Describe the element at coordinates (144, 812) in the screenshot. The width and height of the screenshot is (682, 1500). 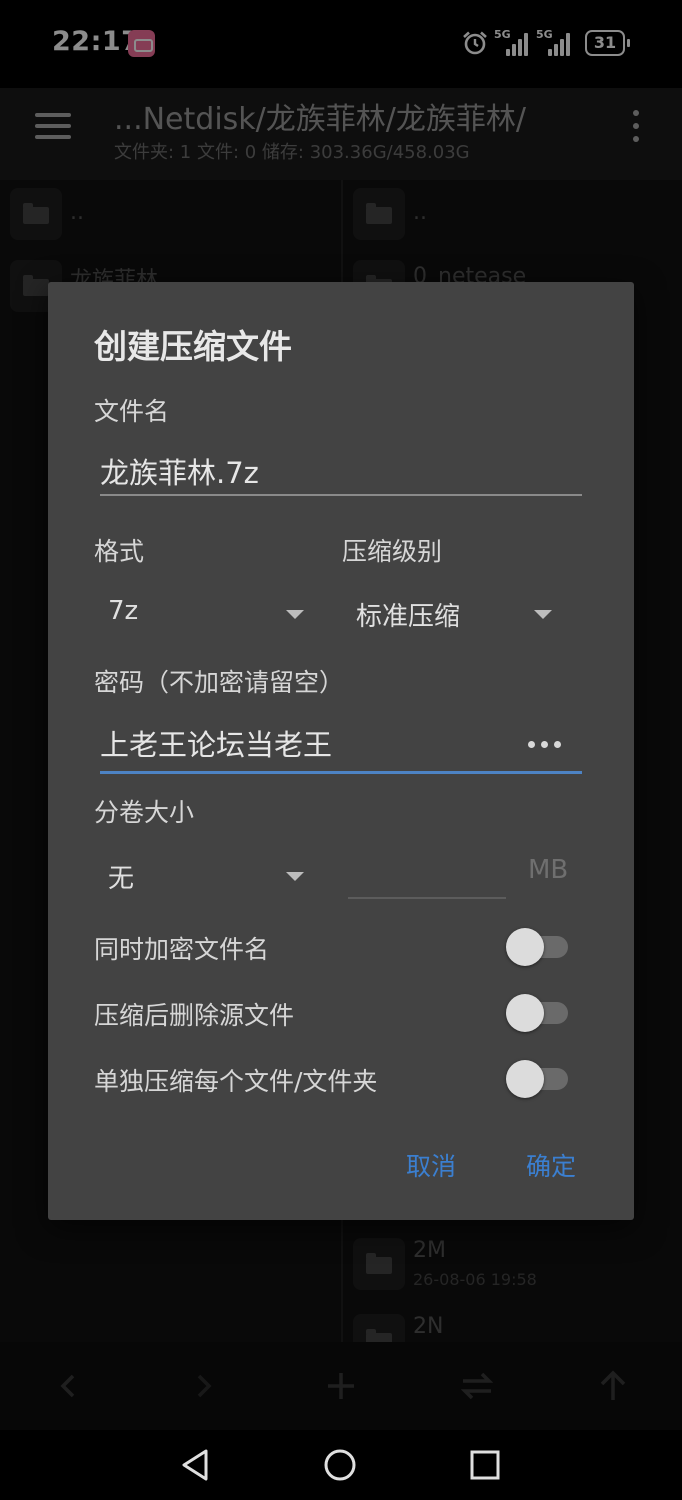
I see `volume-size-label: 分卷大小` at that location.